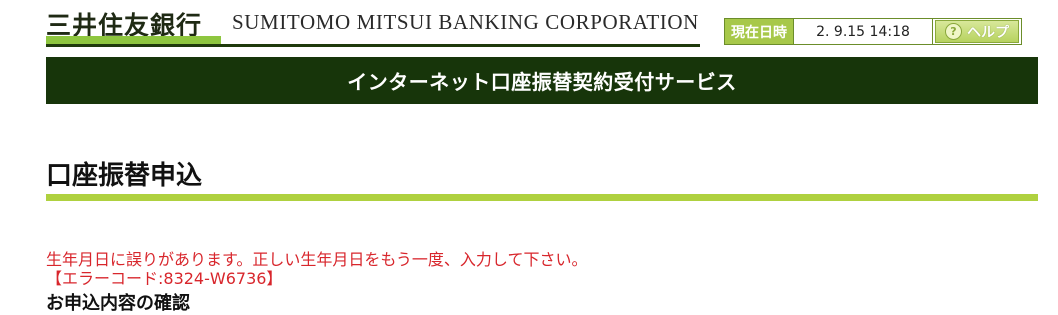 This screenshot has width=1058, height=315. I want to click on help-button-label: ヘルプ, so click(988, 32).